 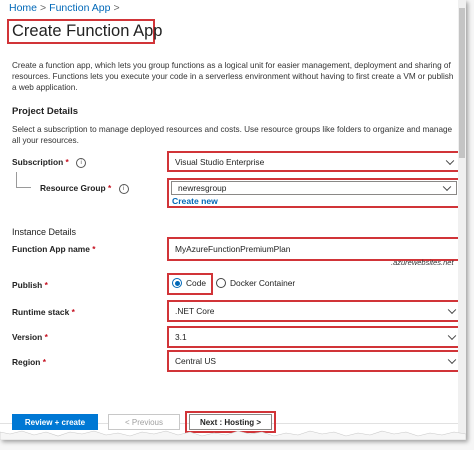 What do you see at coordinates (314, 188) in the screenshot?
I see `resource-group-select: newresgroup` at bounding box center [314, 188].